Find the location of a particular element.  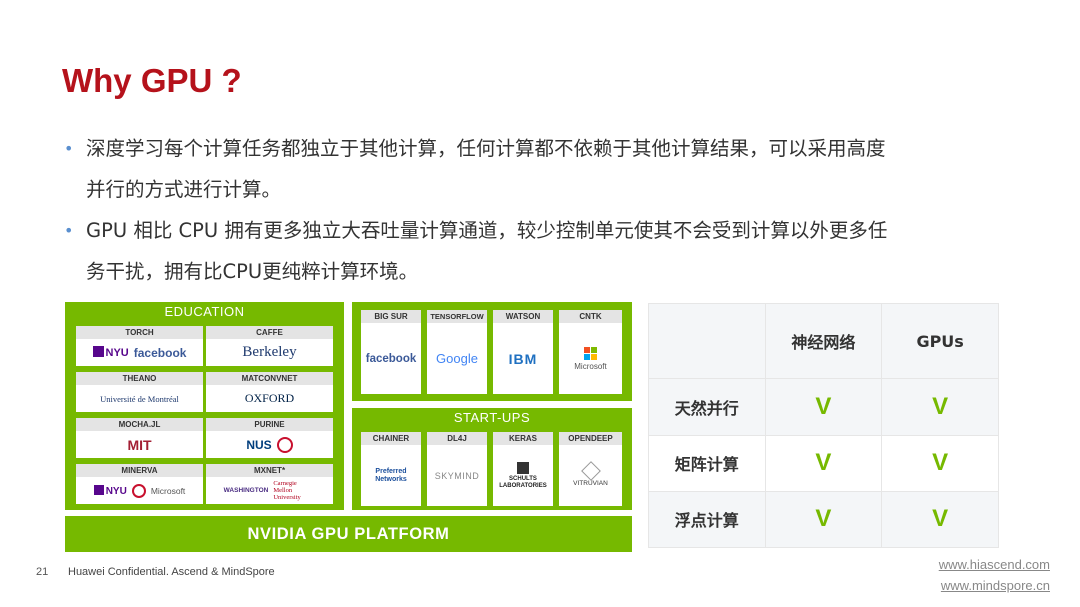

framework-cell-watson: WATSON IBM is located at coordinates (523, 352).